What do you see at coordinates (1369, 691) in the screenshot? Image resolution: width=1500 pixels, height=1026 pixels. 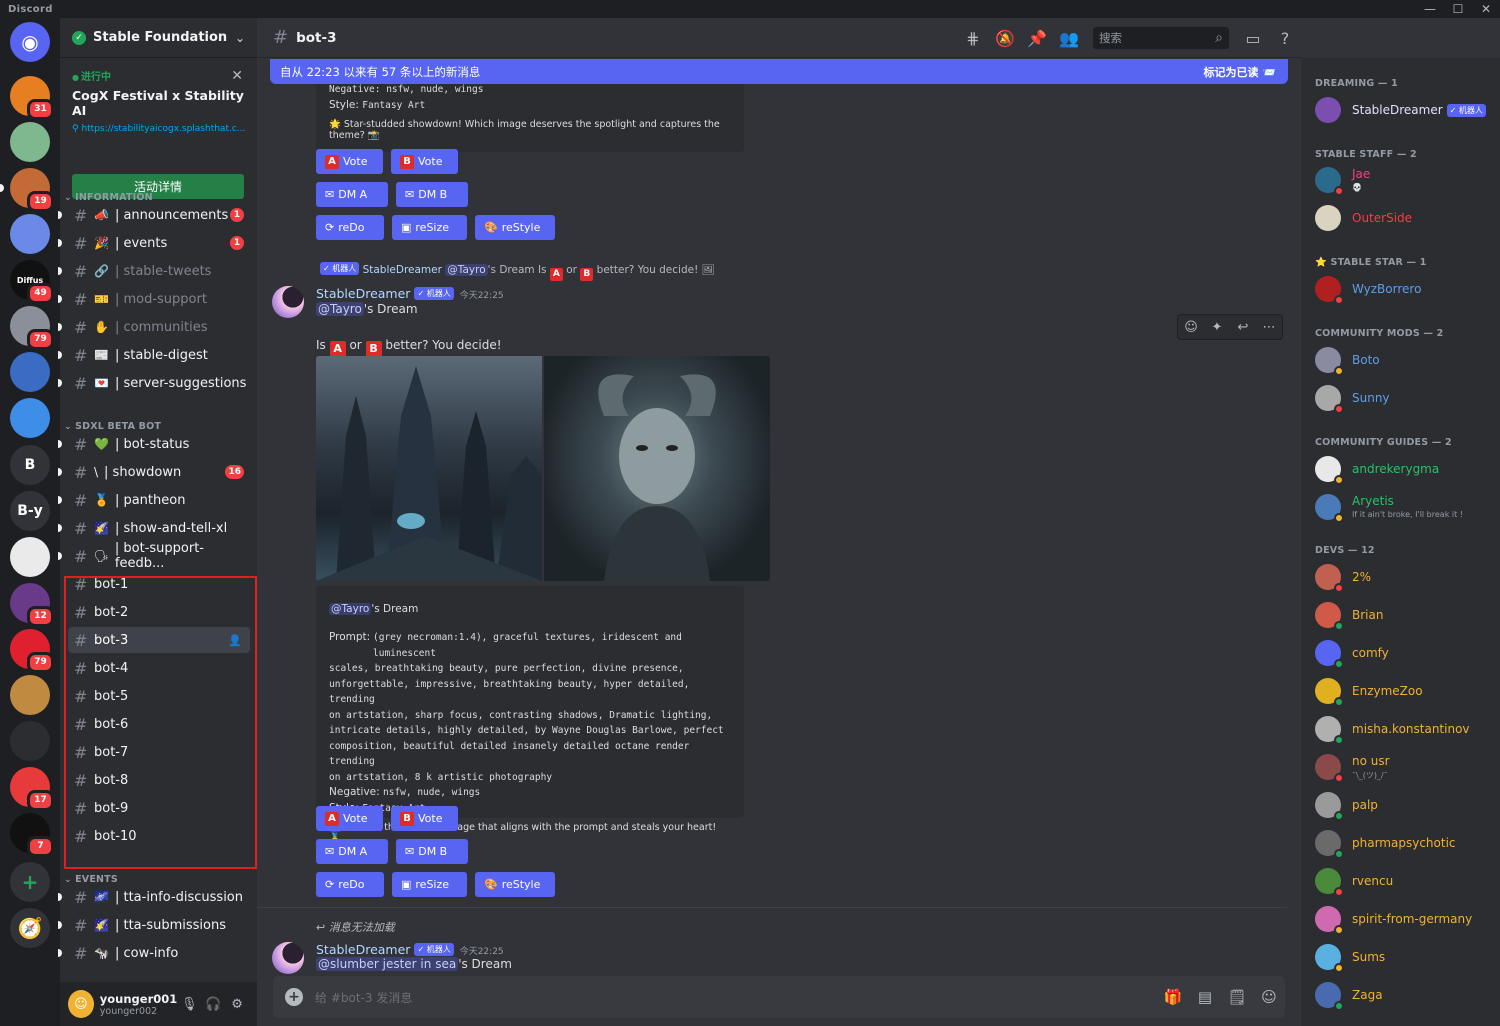 I see `member-item: EnzymeZoo` at bounding box center [1369, 691].